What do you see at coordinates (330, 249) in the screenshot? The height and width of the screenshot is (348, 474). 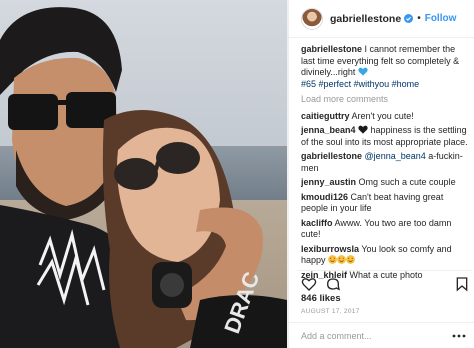 I see `comment-username: lexiburrowsla` at bounding box center [330, 249].